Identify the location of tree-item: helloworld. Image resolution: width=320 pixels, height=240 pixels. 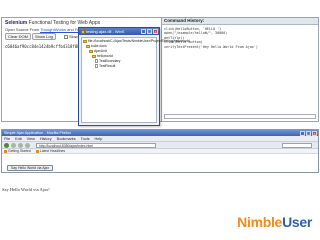
(102, 56).